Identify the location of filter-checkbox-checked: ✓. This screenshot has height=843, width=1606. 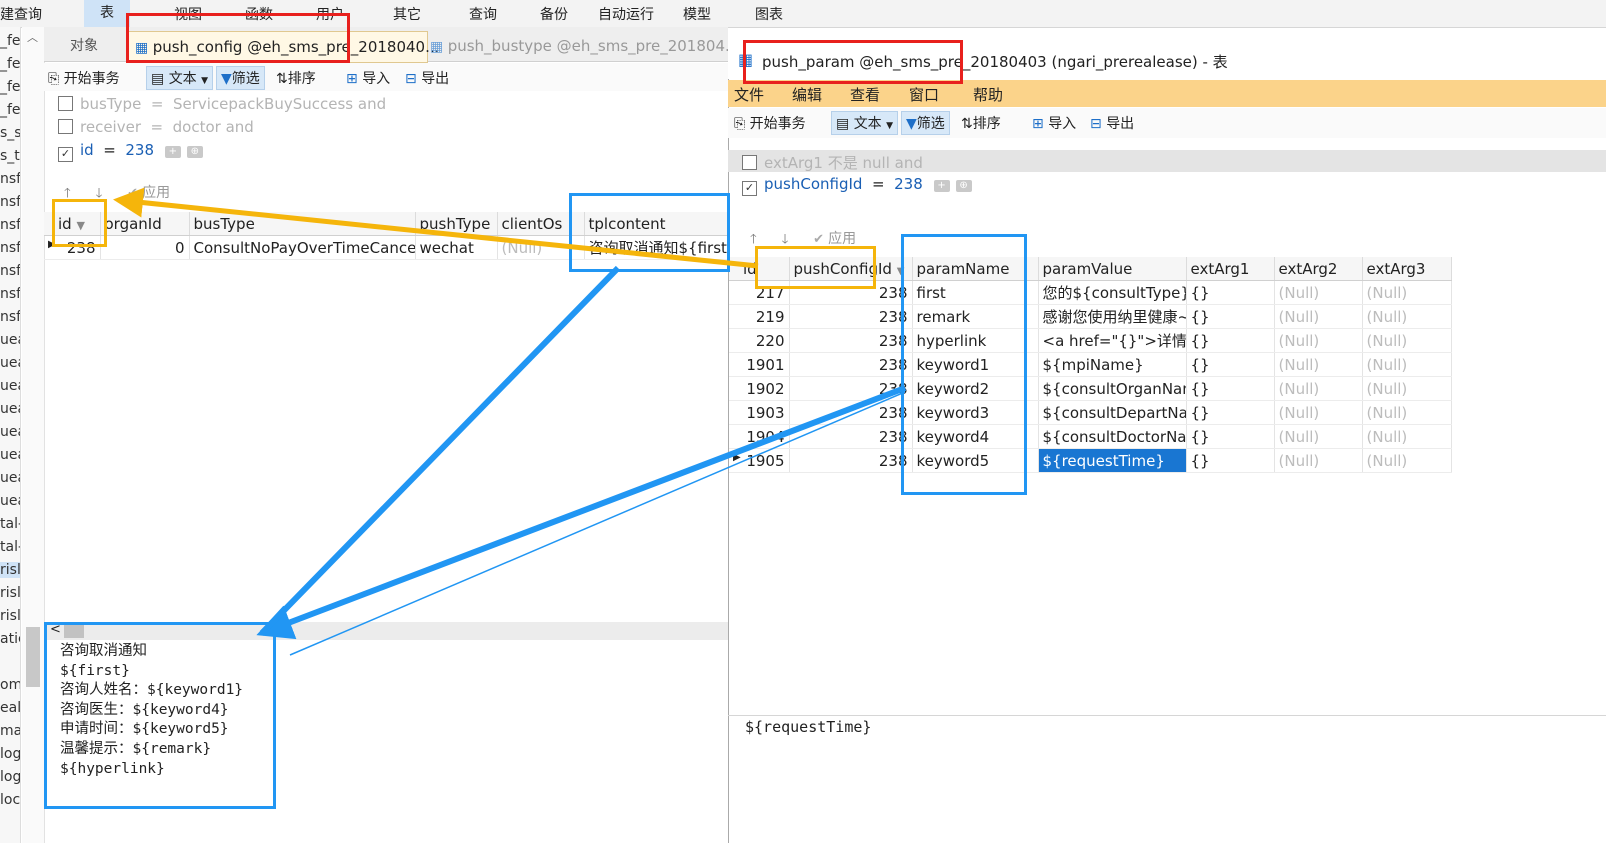
(65, 154).